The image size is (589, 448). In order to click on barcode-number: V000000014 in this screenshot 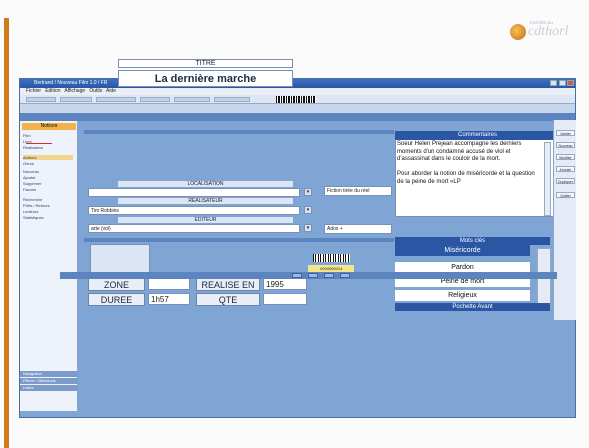, I will do `click(331, 268)`.